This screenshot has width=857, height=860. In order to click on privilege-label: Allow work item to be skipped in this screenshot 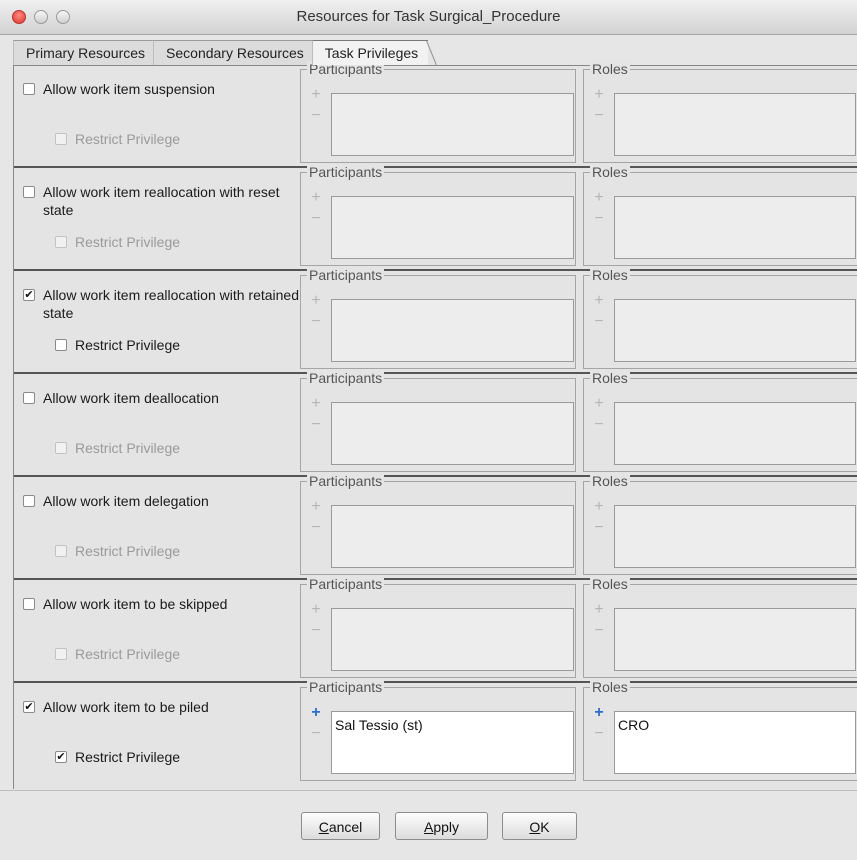, I will do `click(135, 604)`.